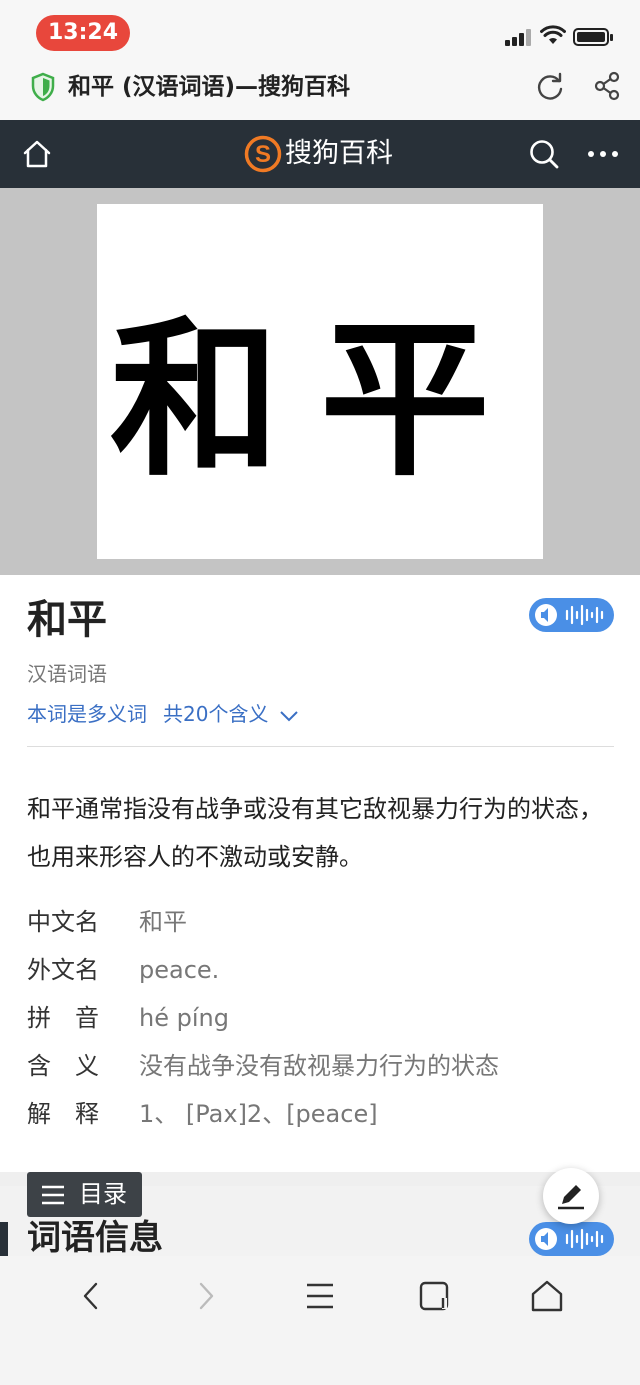 This screenshot has width=640, height=1385. Describe the element at coordinates (339, 154) in the screenshot. I see `site-brand: 搜狗百科` at that location.